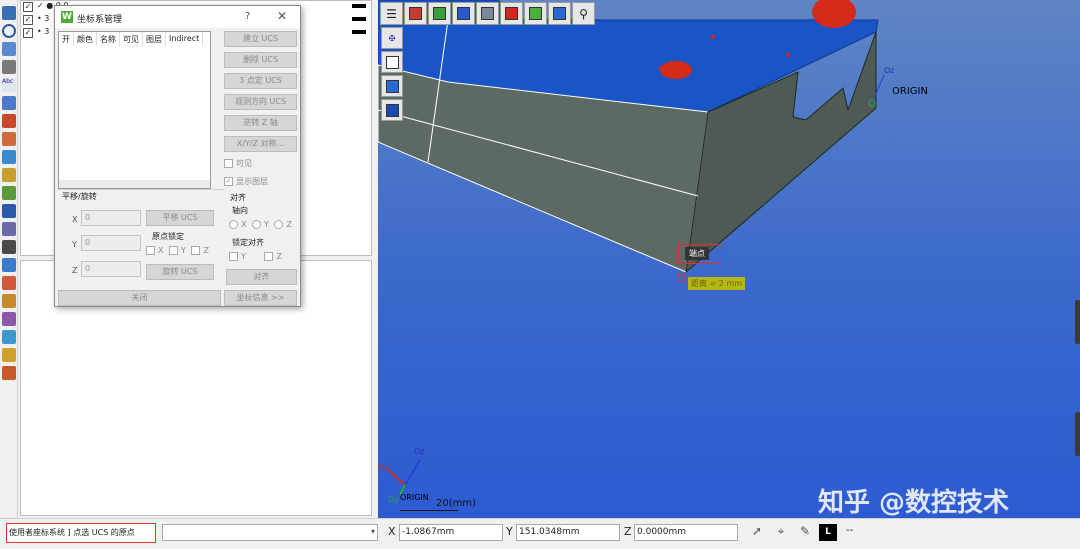  Describe the element at coordinates (9, 103) in the screenshot. I see `rectangle-tool-icon` at that location.